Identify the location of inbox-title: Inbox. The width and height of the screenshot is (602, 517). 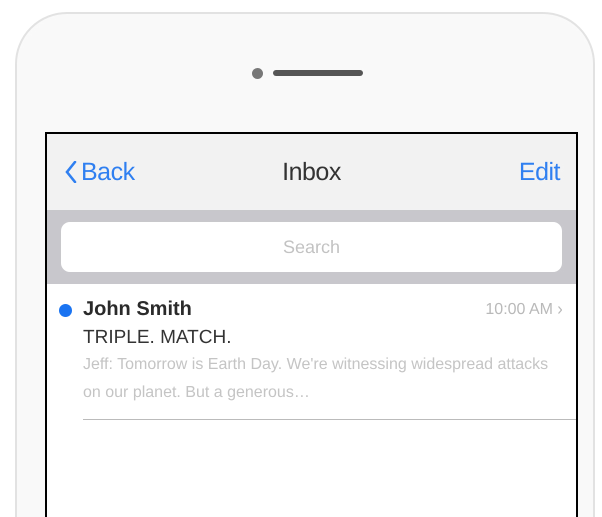
(311, 172).